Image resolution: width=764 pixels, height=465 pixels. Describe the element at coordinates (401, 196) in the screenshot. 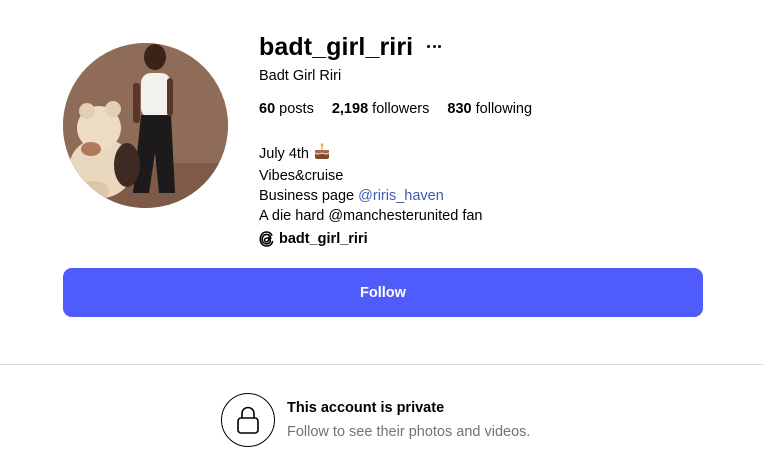

I see `business-mention-link: @riris_haven` at that location.